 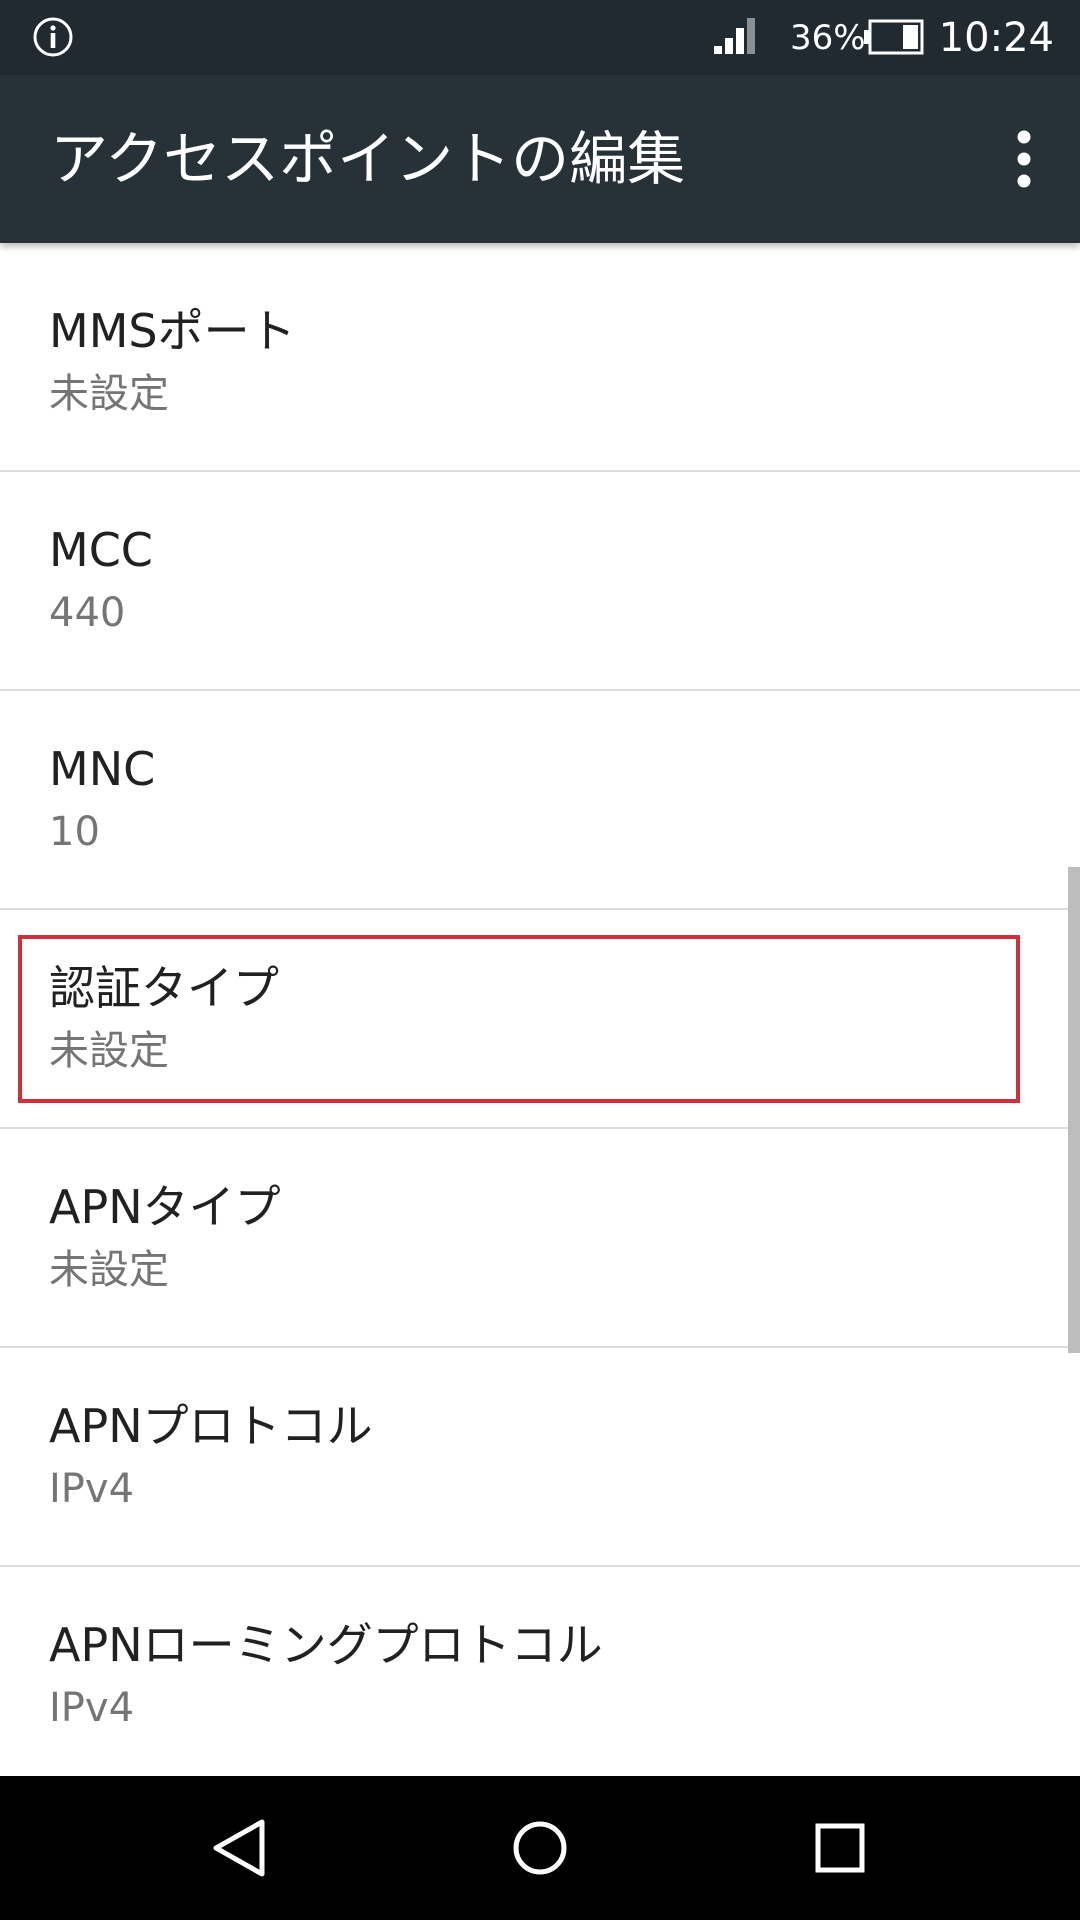 What do you see at coordinates (165, 1207) in the screenshot?
I see `item-title: APNタイプ` at bounding box center [165, 1207].